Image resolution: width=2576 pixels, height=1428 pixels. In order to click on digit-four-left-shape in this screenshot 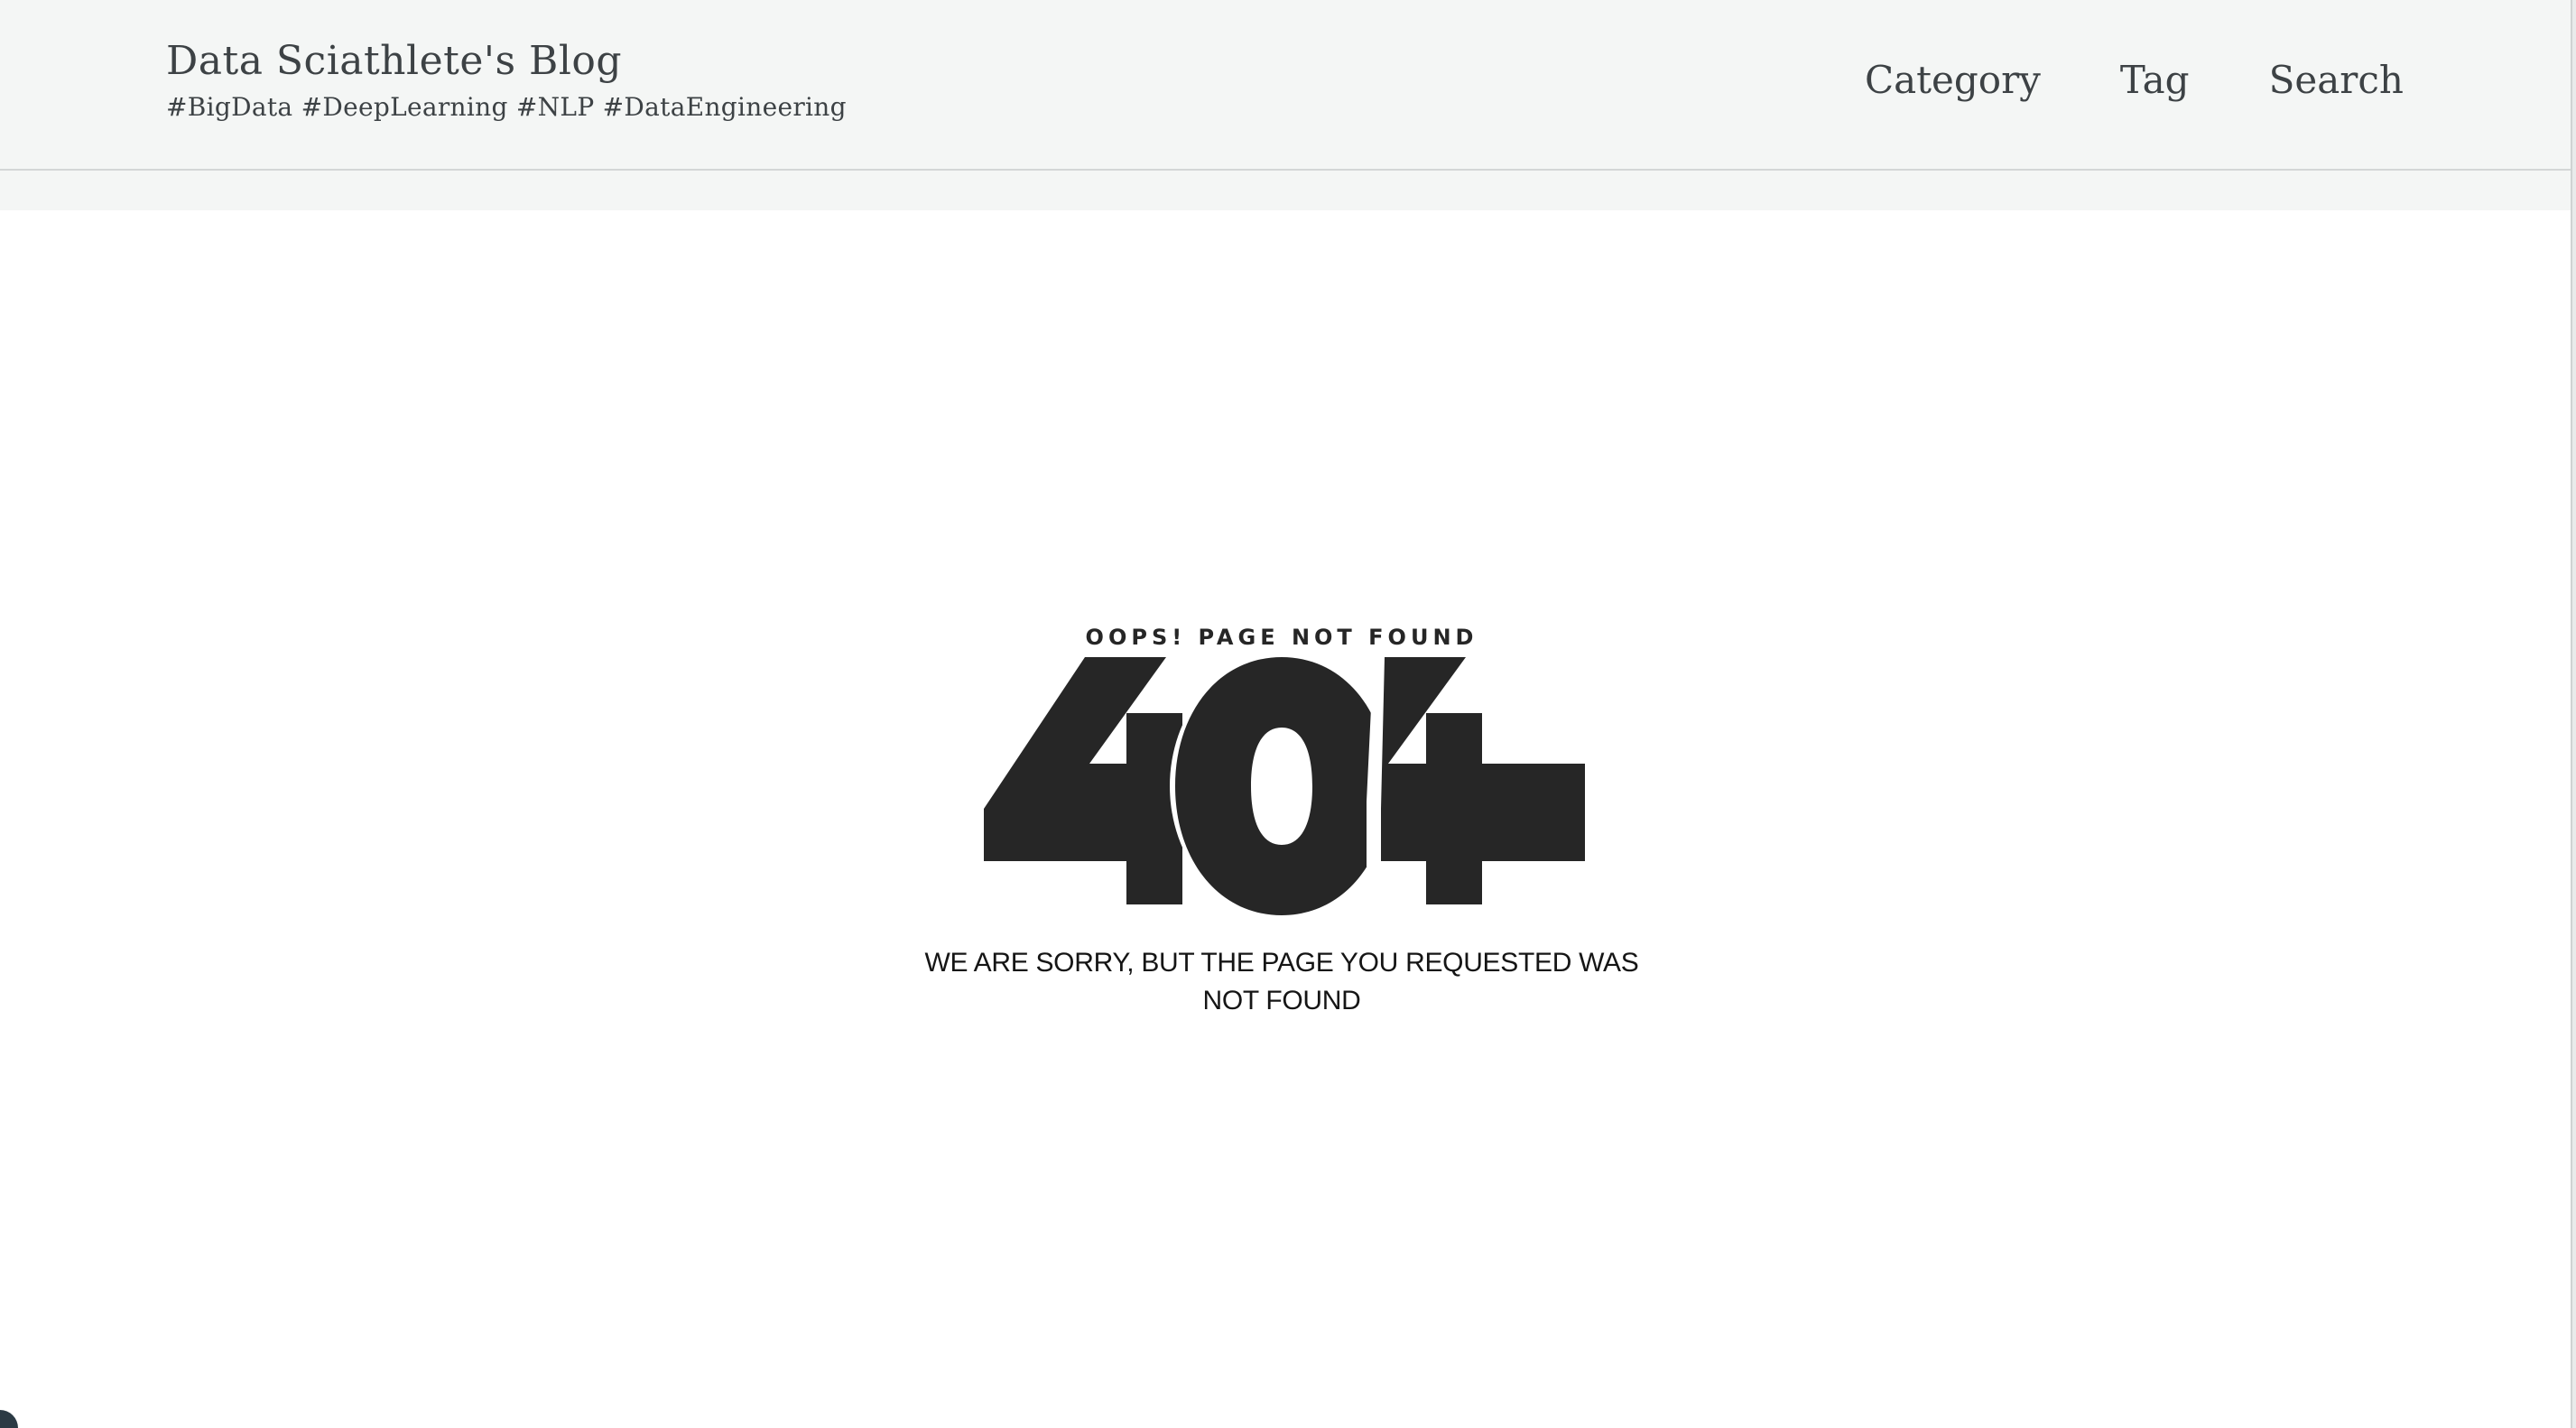, I will do `click(1088, 780)`.